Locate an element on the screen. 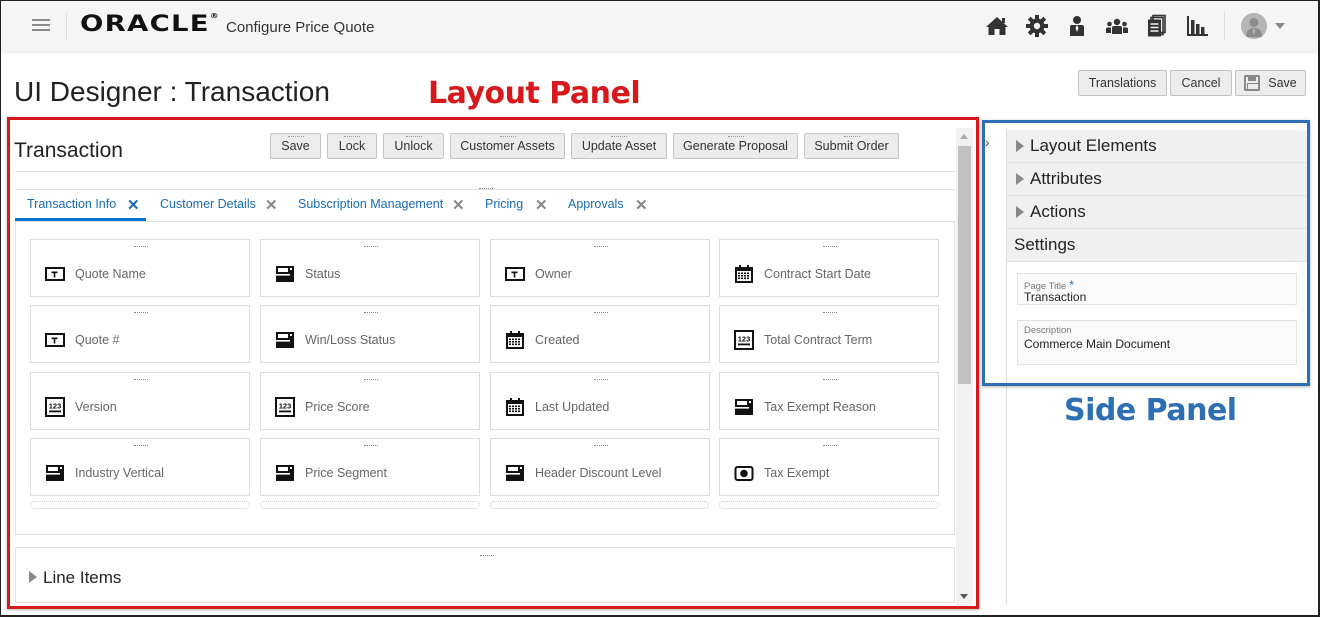 The height and width of the screenshot is (617, 1320). field-card: Header Discount Level is located at coordinates (600, 467).